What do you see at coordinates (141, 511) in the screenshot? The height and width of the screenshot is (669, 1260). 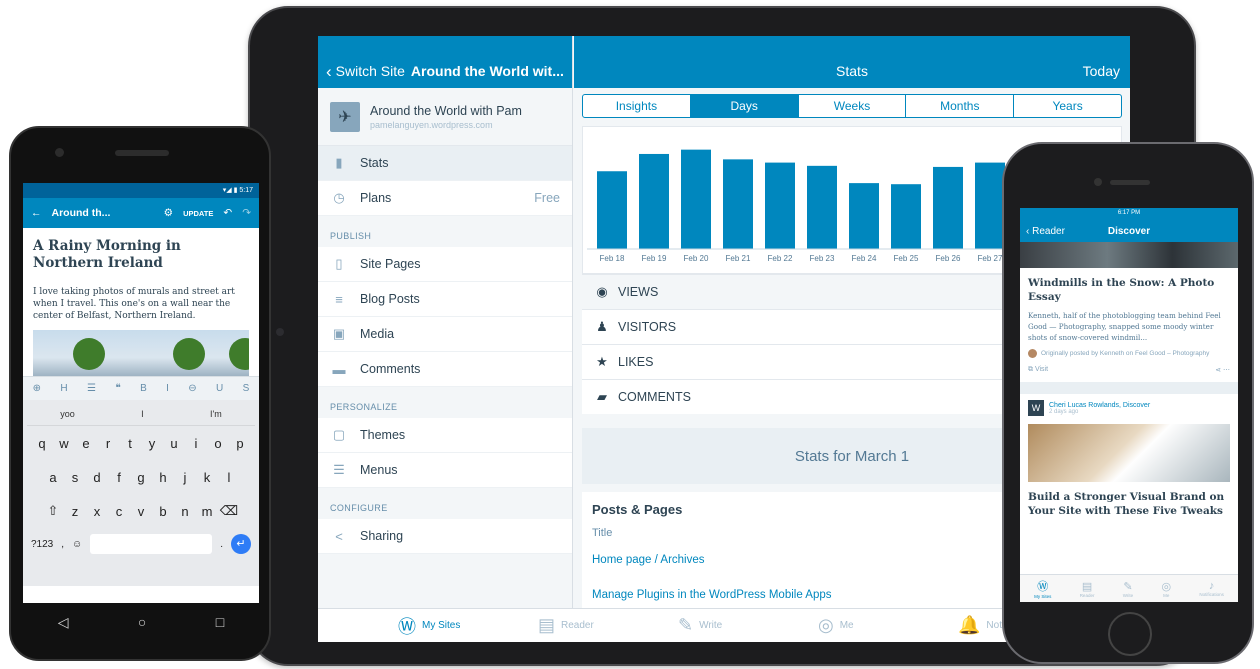 I see `key-v: v` at bounding box center [141, 511].